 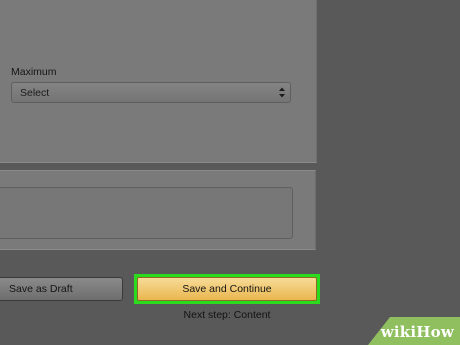 What do you see at coordinates (417, 332) in the screenshot?
I see `wikihow-logo-text: wikiHow` at bounding box center [417, 332].